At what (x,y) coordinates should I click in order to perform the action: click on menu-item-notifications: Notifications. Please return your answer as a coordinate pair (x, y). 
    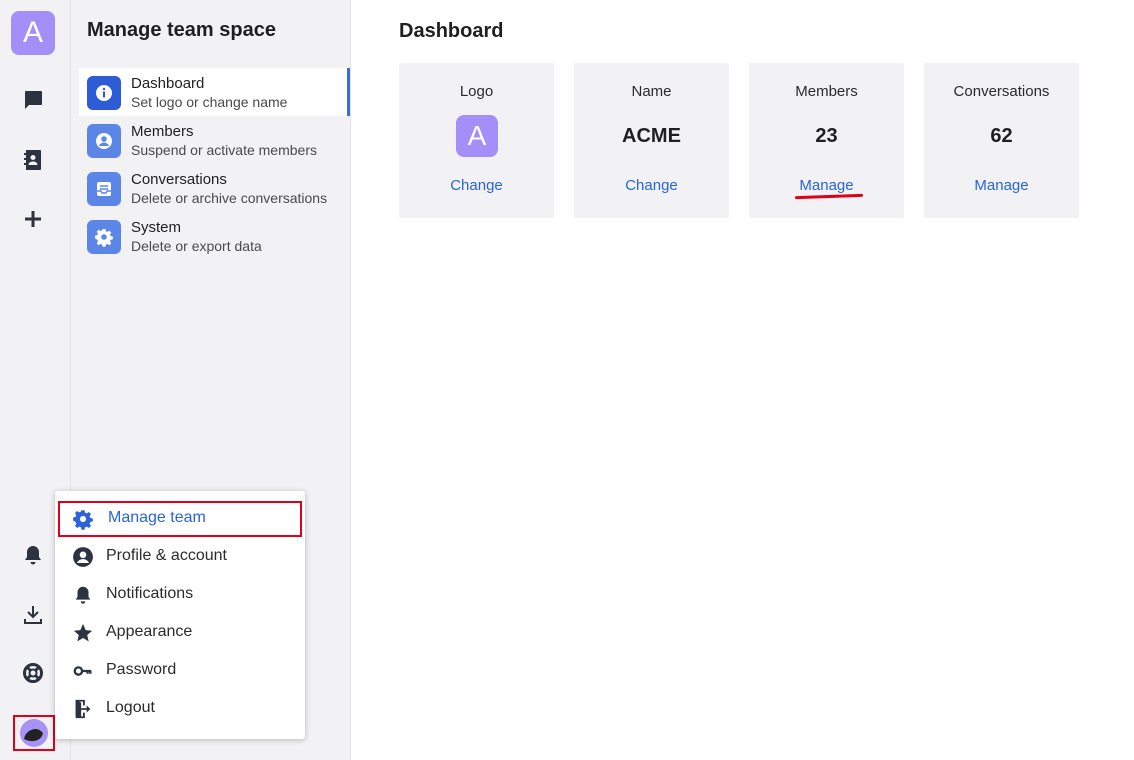
    Looking at the image, I should click on (180, 595).